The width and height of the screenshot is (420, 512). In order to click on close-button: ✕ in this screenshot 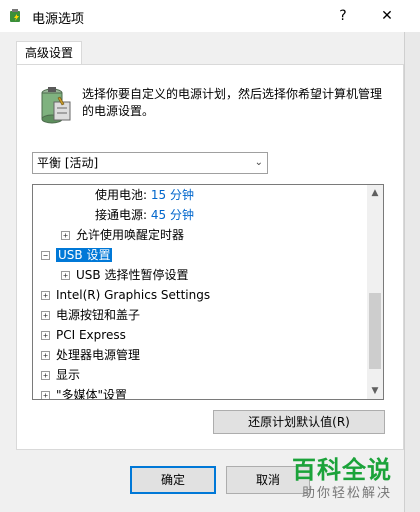, I will do `click(387, 16)`.